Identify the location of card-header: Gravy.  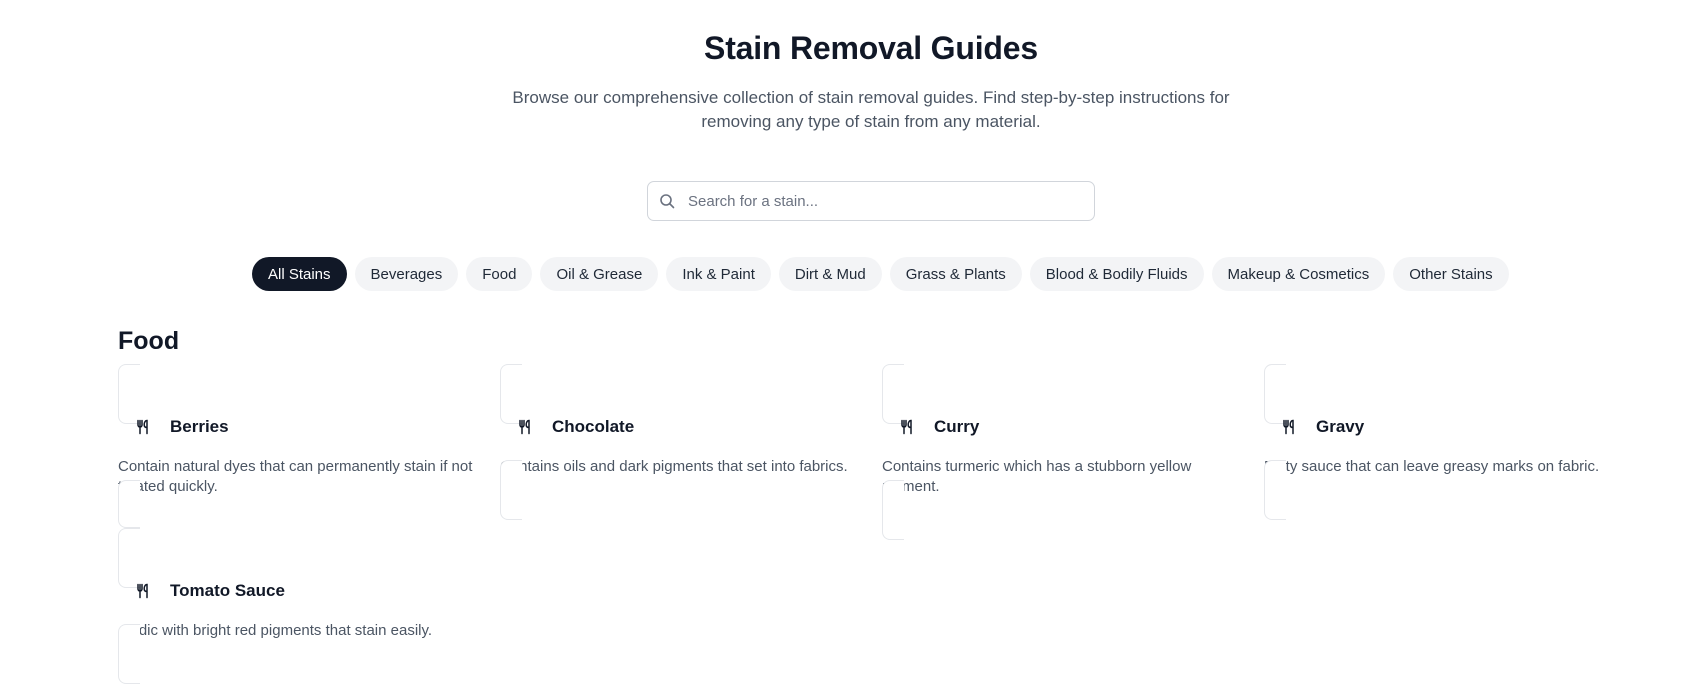
(1320, 427).